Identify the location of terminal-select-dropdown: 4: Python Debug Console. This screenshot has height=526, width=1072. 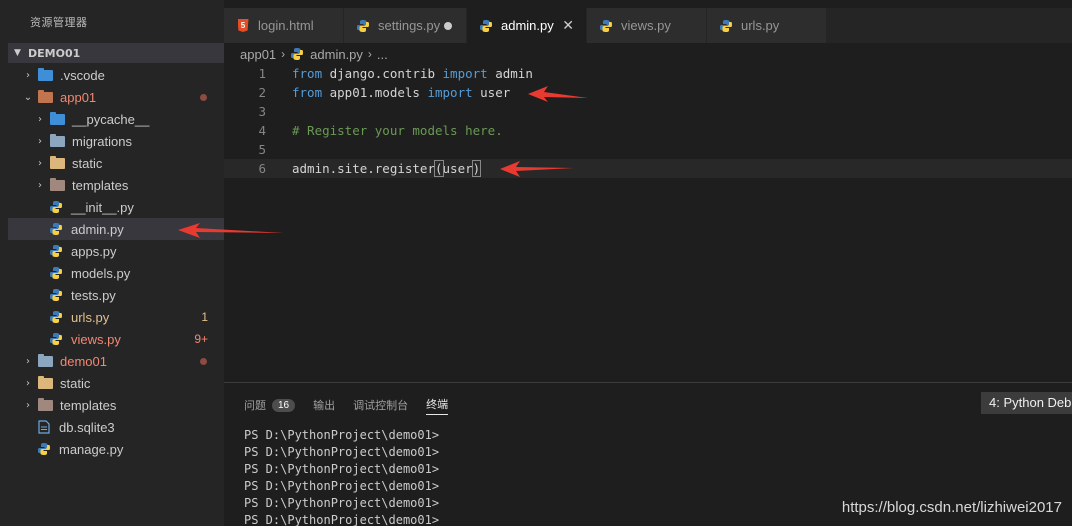
(1026, 403).